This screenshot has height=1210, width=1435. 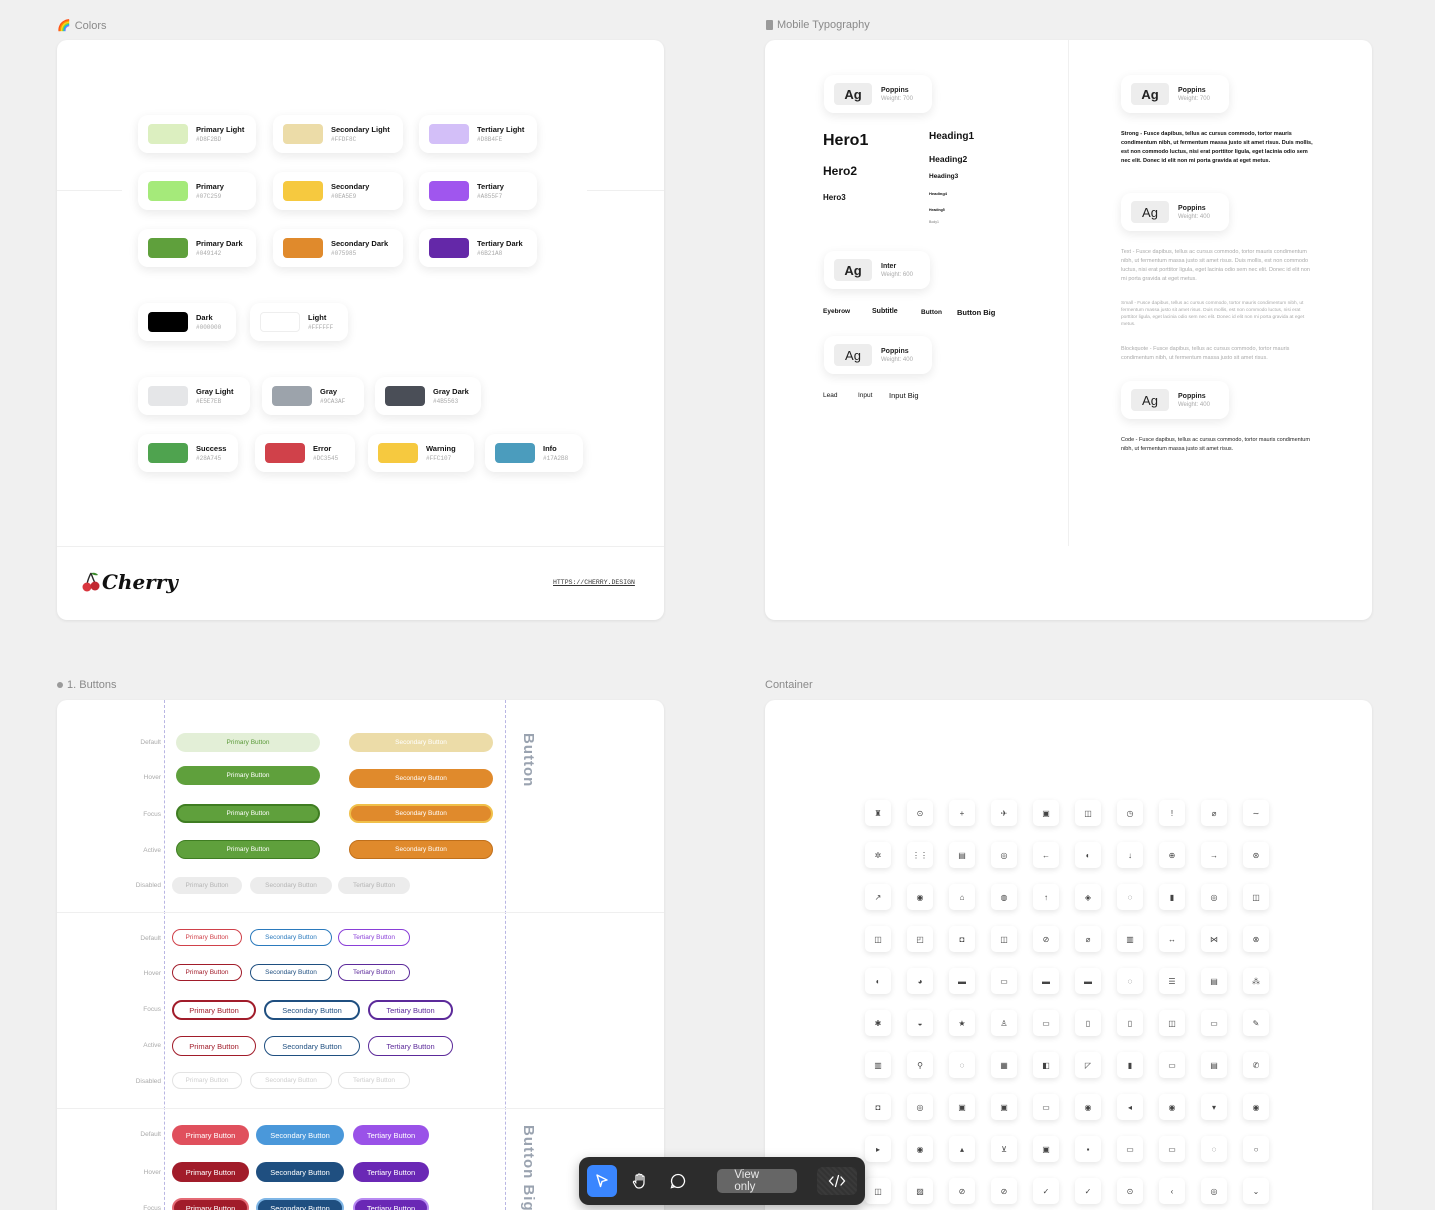 I want to click on icon-tile: ▸, so click(x=878, y=1149).